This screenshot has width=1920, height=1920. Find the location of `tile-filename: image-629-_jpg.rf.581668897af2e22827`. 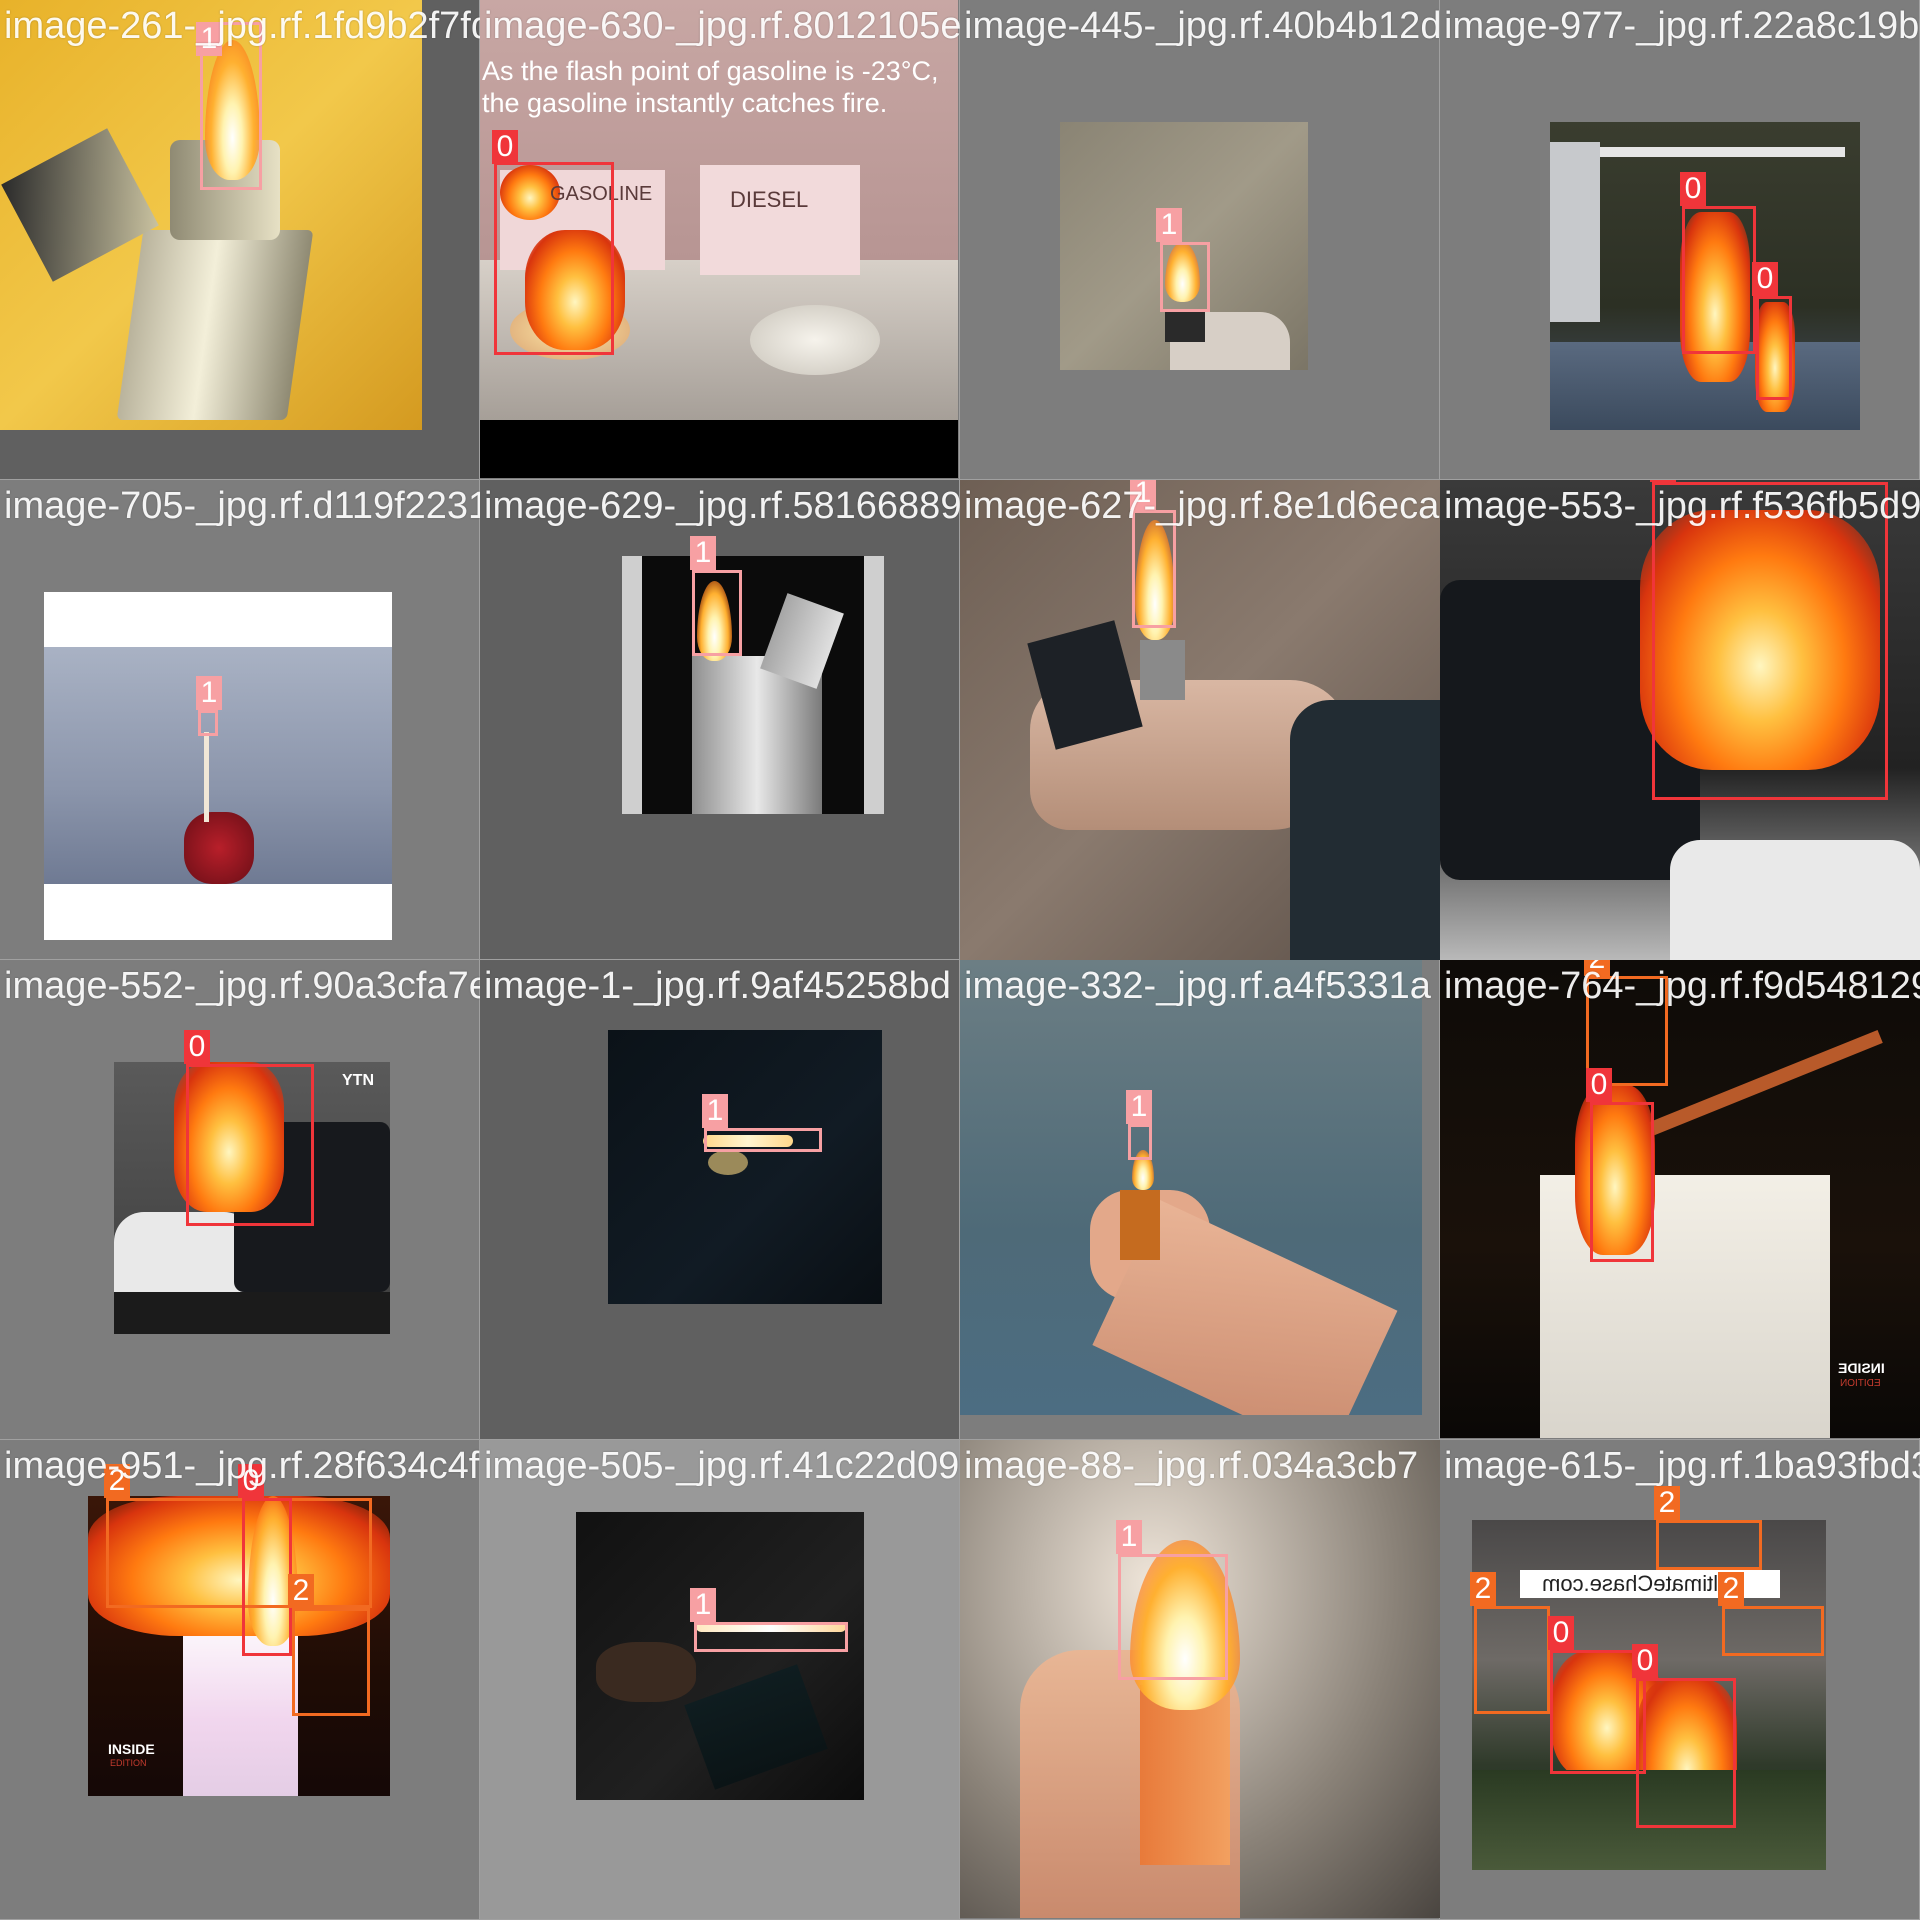

tile-filename: image-629-_jpg.rf.581668897af2e22827 is located at coordinates (722, 506).